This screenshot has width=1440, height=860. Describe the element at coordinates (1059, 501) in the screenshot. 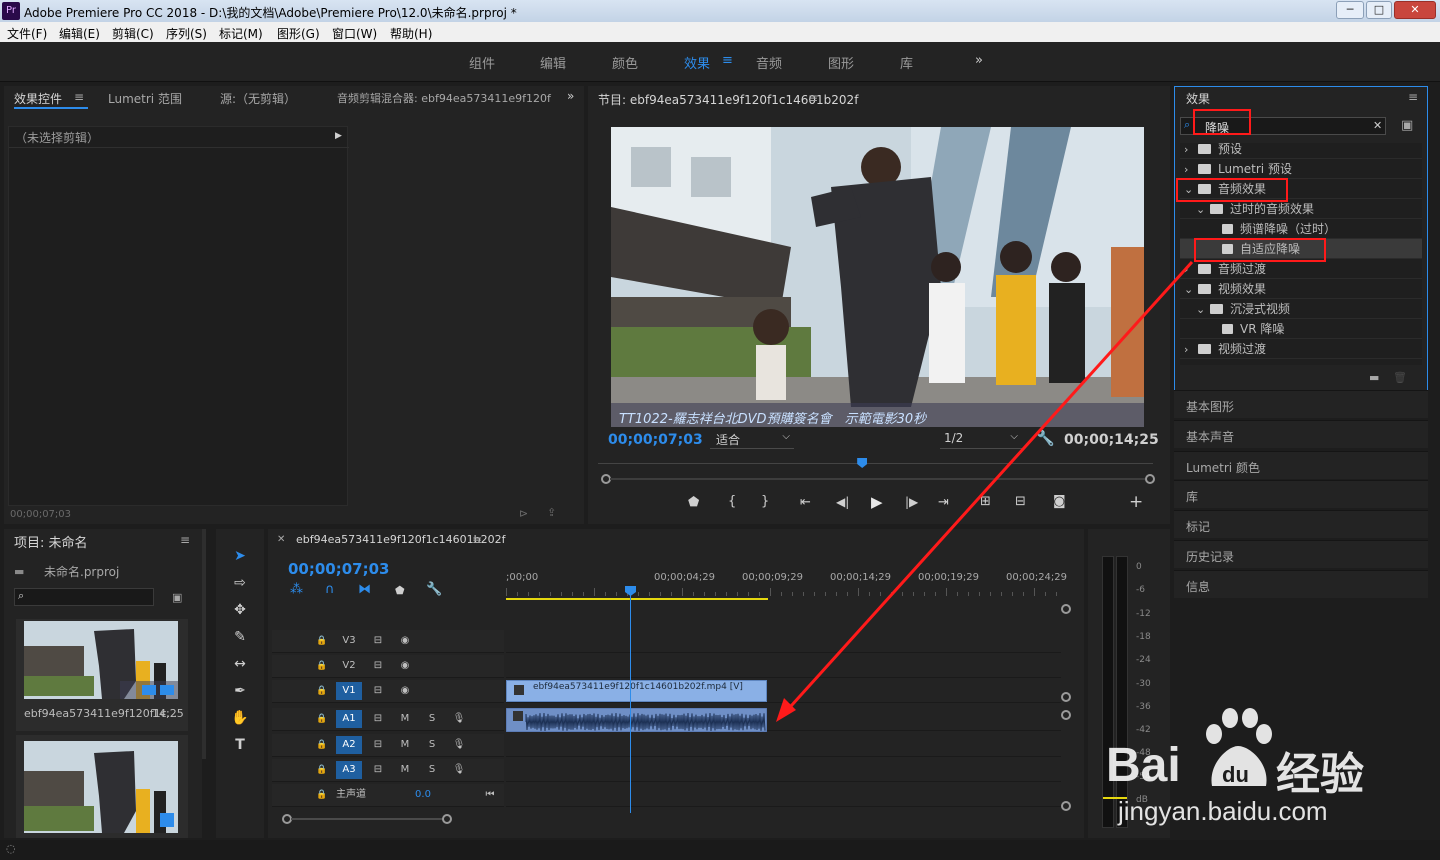

I see `camera-icon: ◙` at that location.